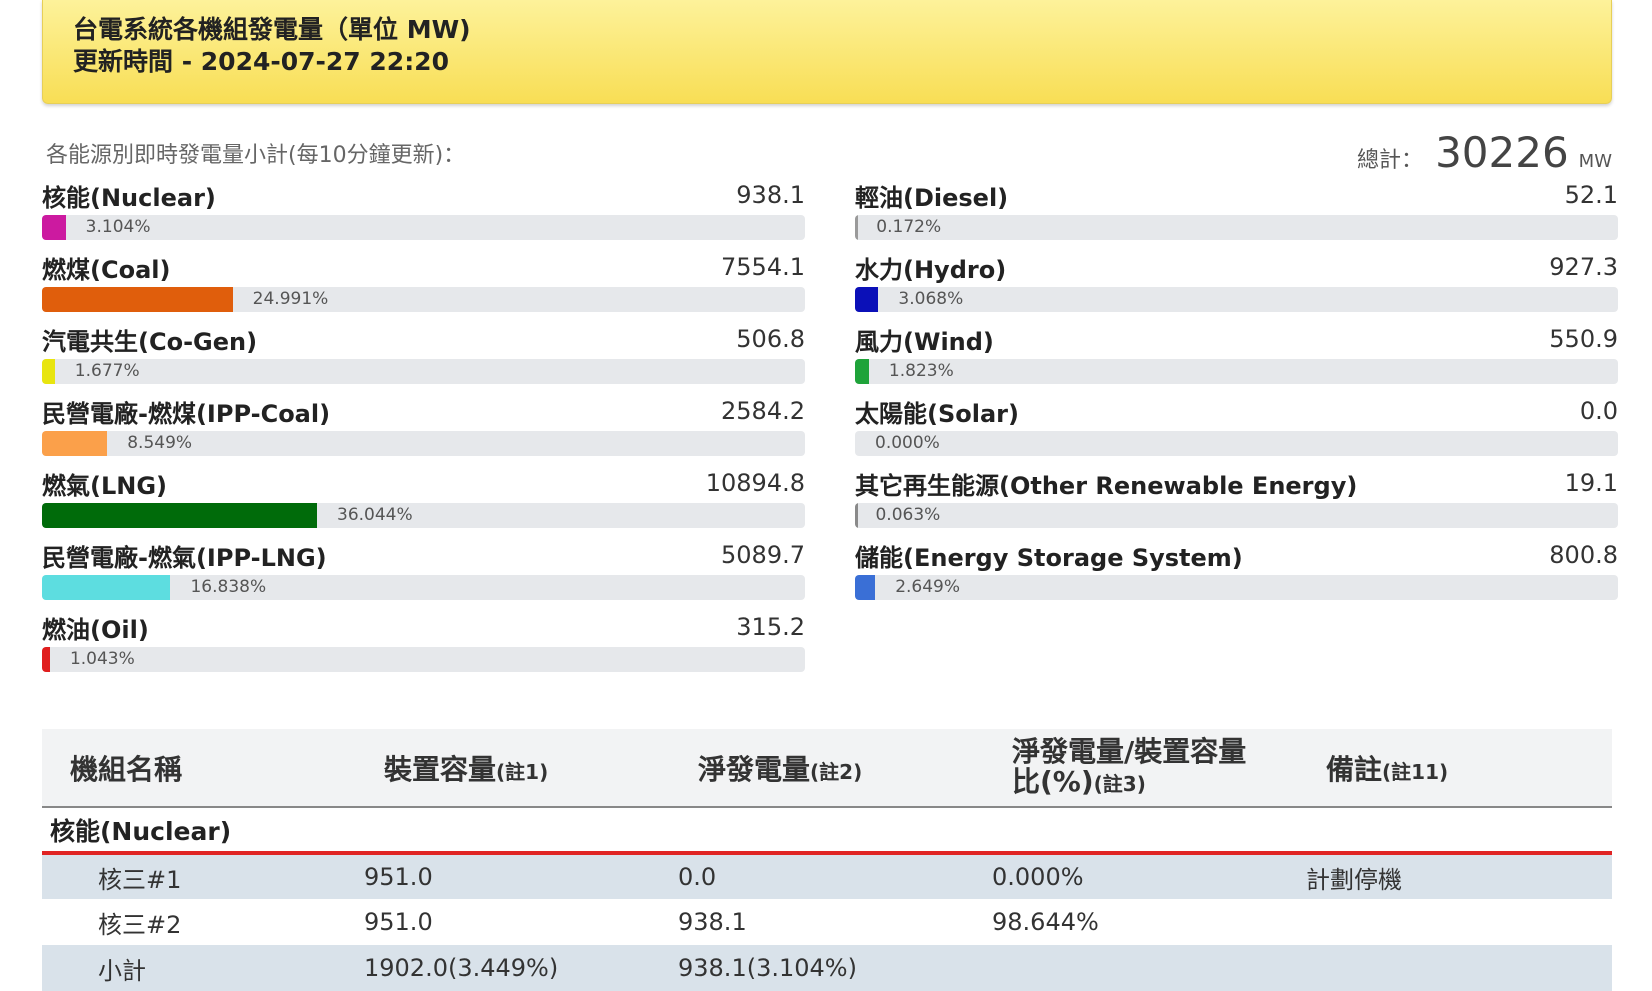  Describe the element at coordinates (1583, 555) in the screenshot. I see `energy-source-value: 800.8` at that location.